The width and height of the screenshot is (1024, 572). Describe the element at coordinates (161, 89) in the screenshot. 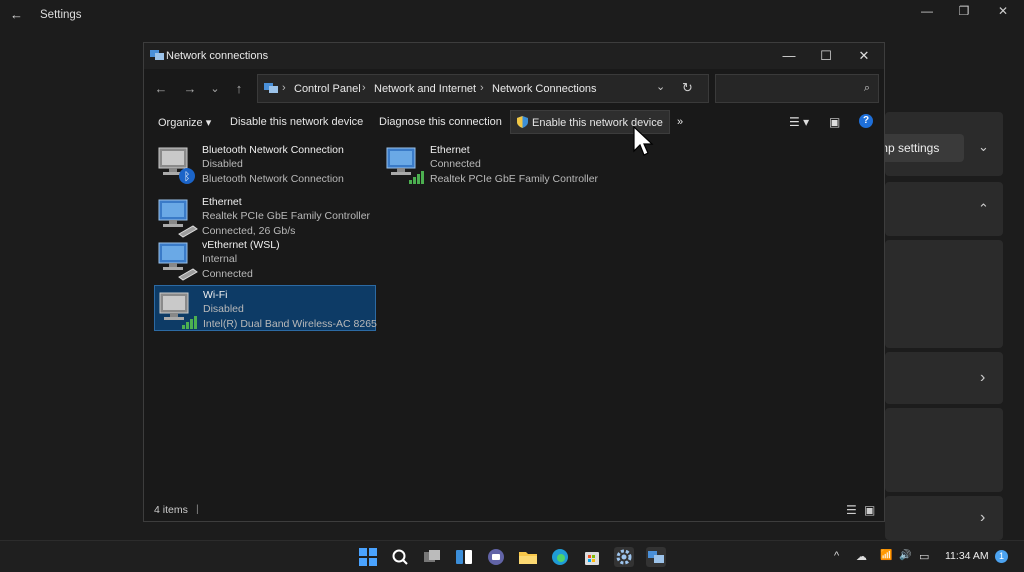

I see `back-arrow-icon: ←` at that location.